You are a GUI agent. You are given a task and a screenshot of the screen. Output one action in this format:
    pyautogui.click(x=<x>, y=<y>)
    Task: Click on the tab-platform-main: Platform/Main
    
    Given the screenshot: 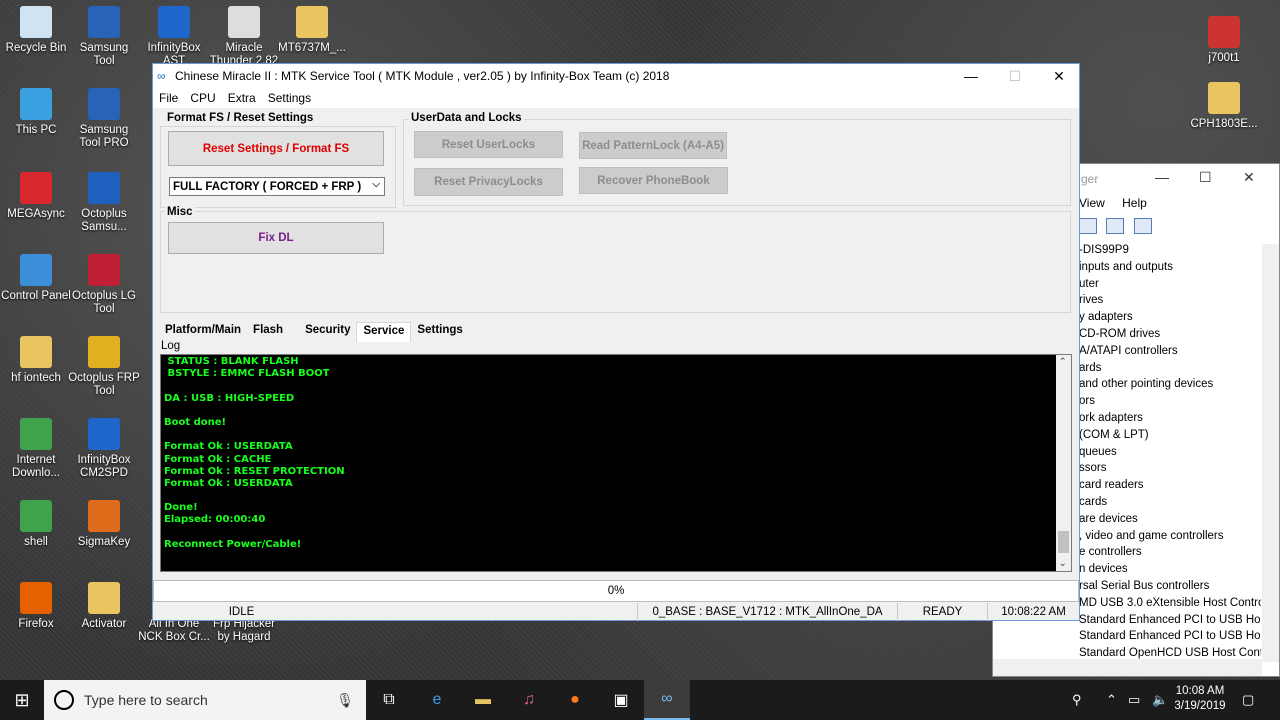 What is the action you would take?
    pyautogui.click(x=203, y=332)
    